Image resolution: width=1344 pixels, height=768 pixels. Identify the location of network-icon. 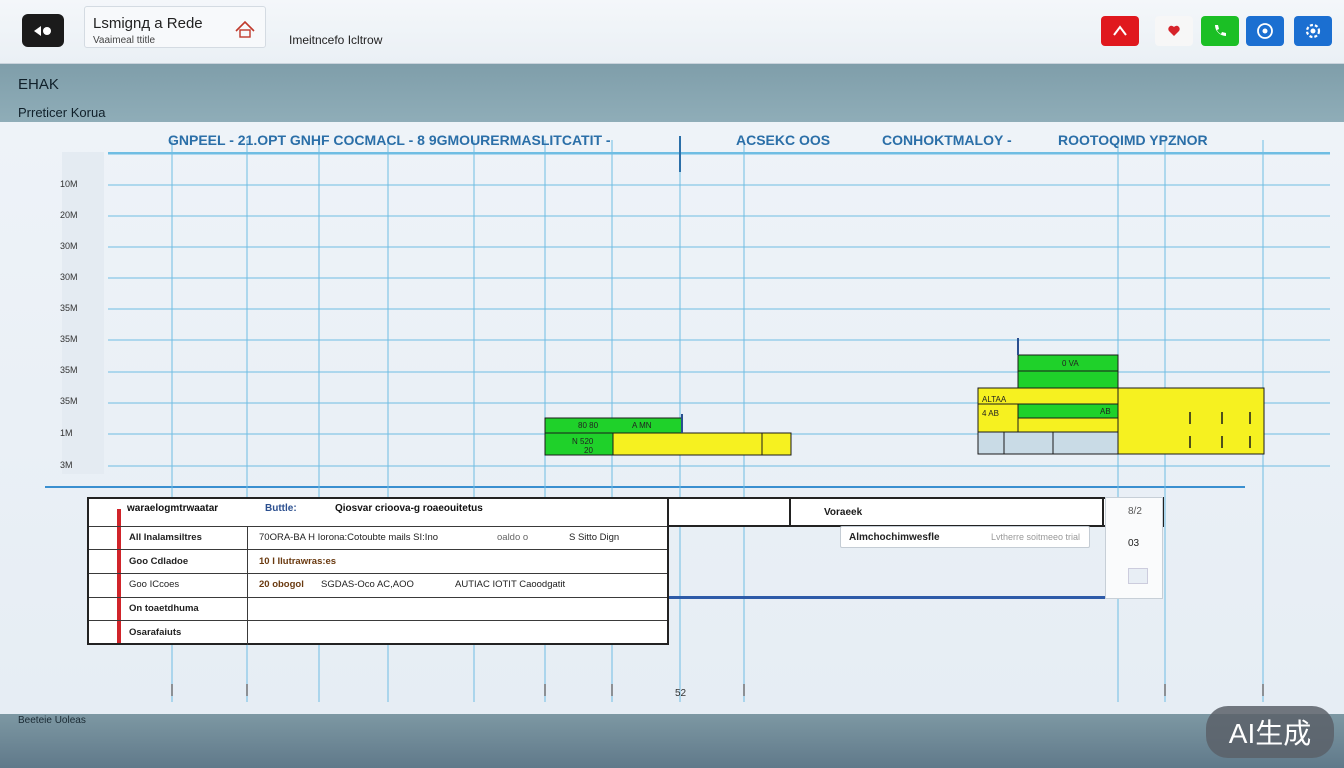
(1265, 31).